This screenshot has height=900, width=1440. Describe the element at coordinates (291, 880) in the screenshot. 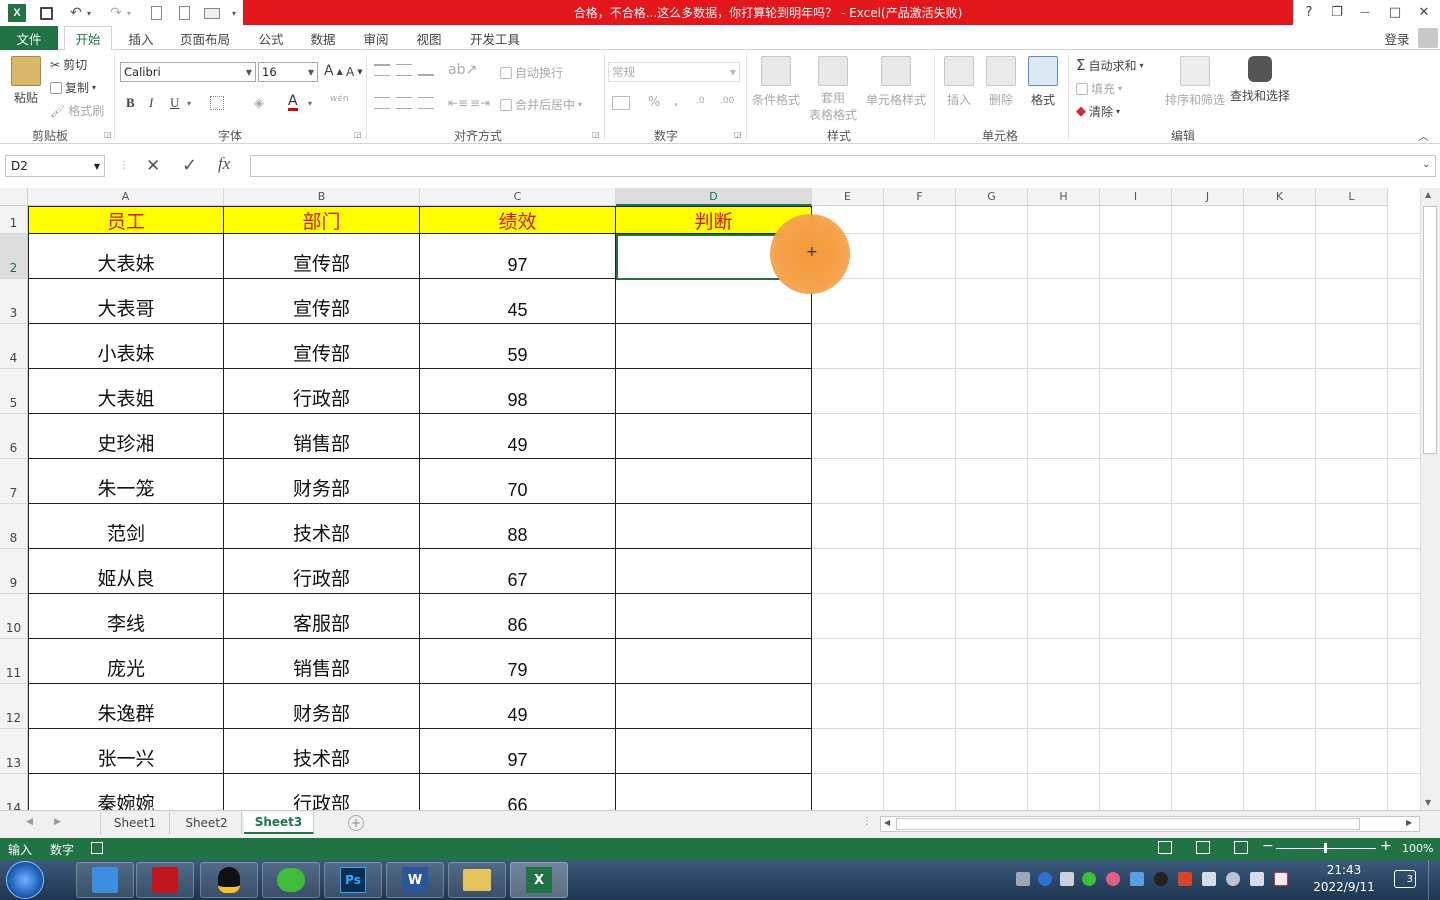

I see `taskbar-wechat` at that location.